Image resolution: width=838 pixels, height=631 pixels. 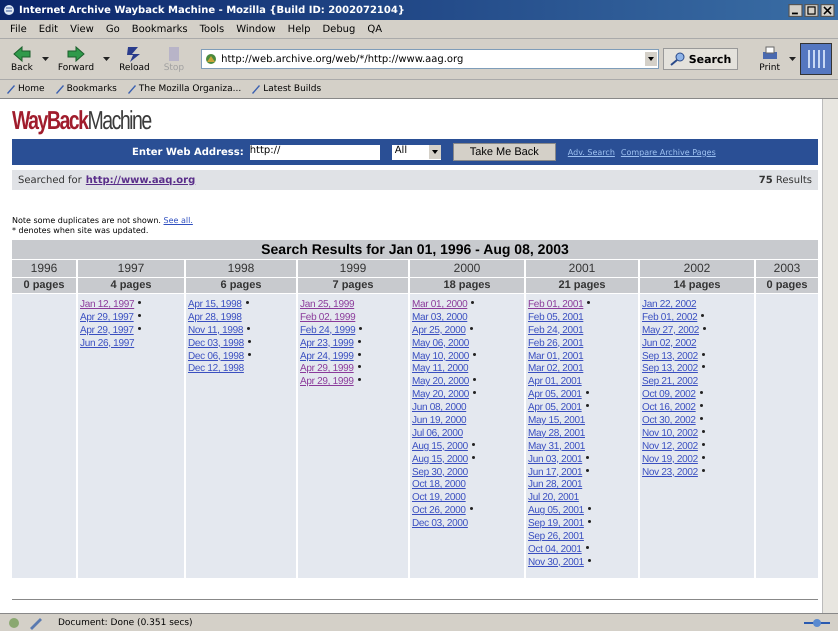 I want to click on capture-date-link: Feb 01, 2002, so click(x=670, y=317).